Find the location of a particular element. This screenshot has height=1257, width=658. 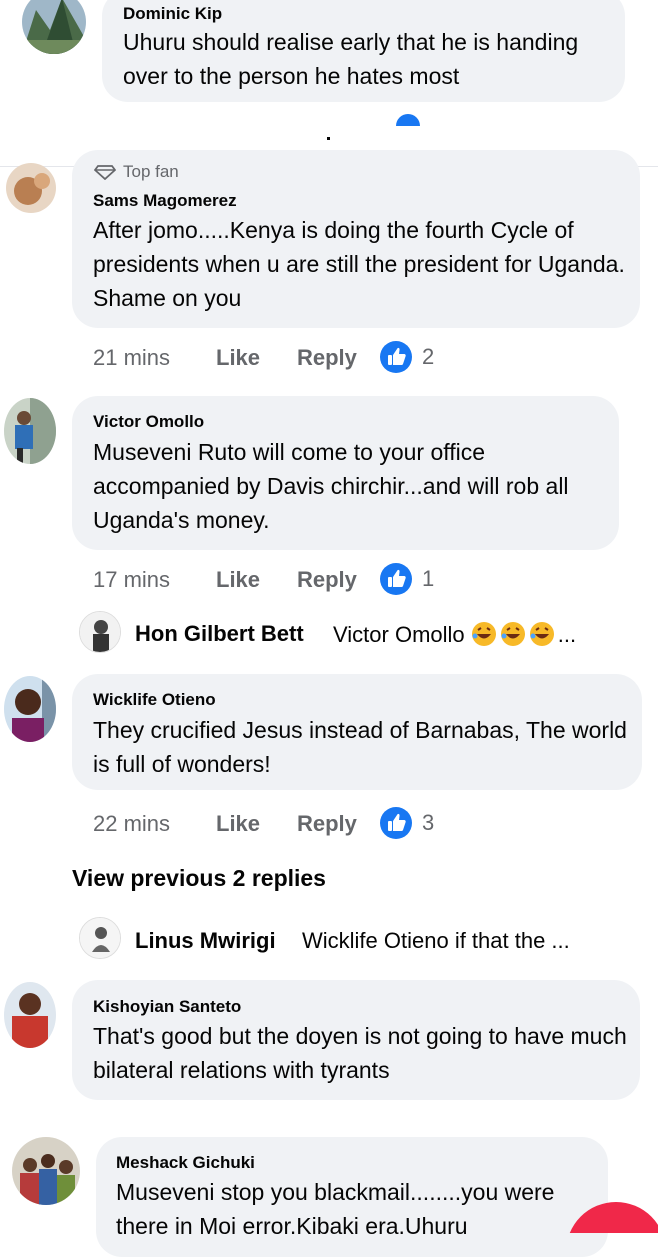

diamond-badge-icon is located at coordinates (105, 174).